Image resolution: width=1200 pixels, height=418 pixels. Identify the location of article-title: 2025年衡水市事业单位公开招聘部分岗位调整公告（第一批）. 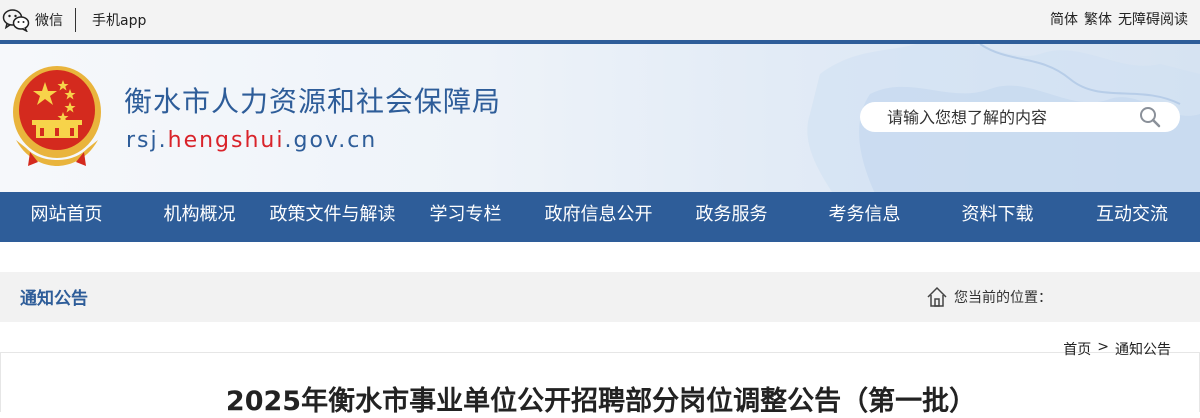
(601, 401).